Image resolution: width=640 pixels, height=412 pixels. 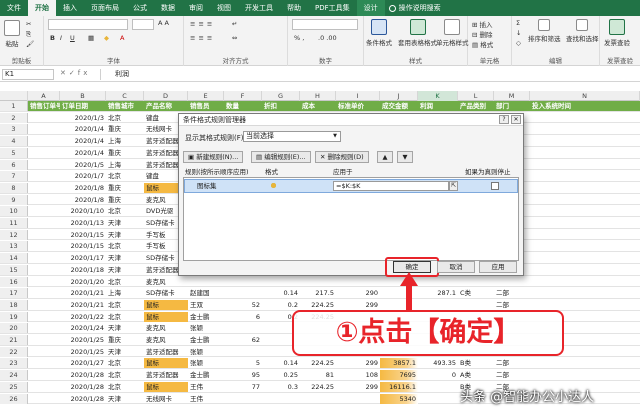 What do you see at coordinates (318, 375) in the screenshot?
I see `cell: 81` at bounding box center [318, 375].